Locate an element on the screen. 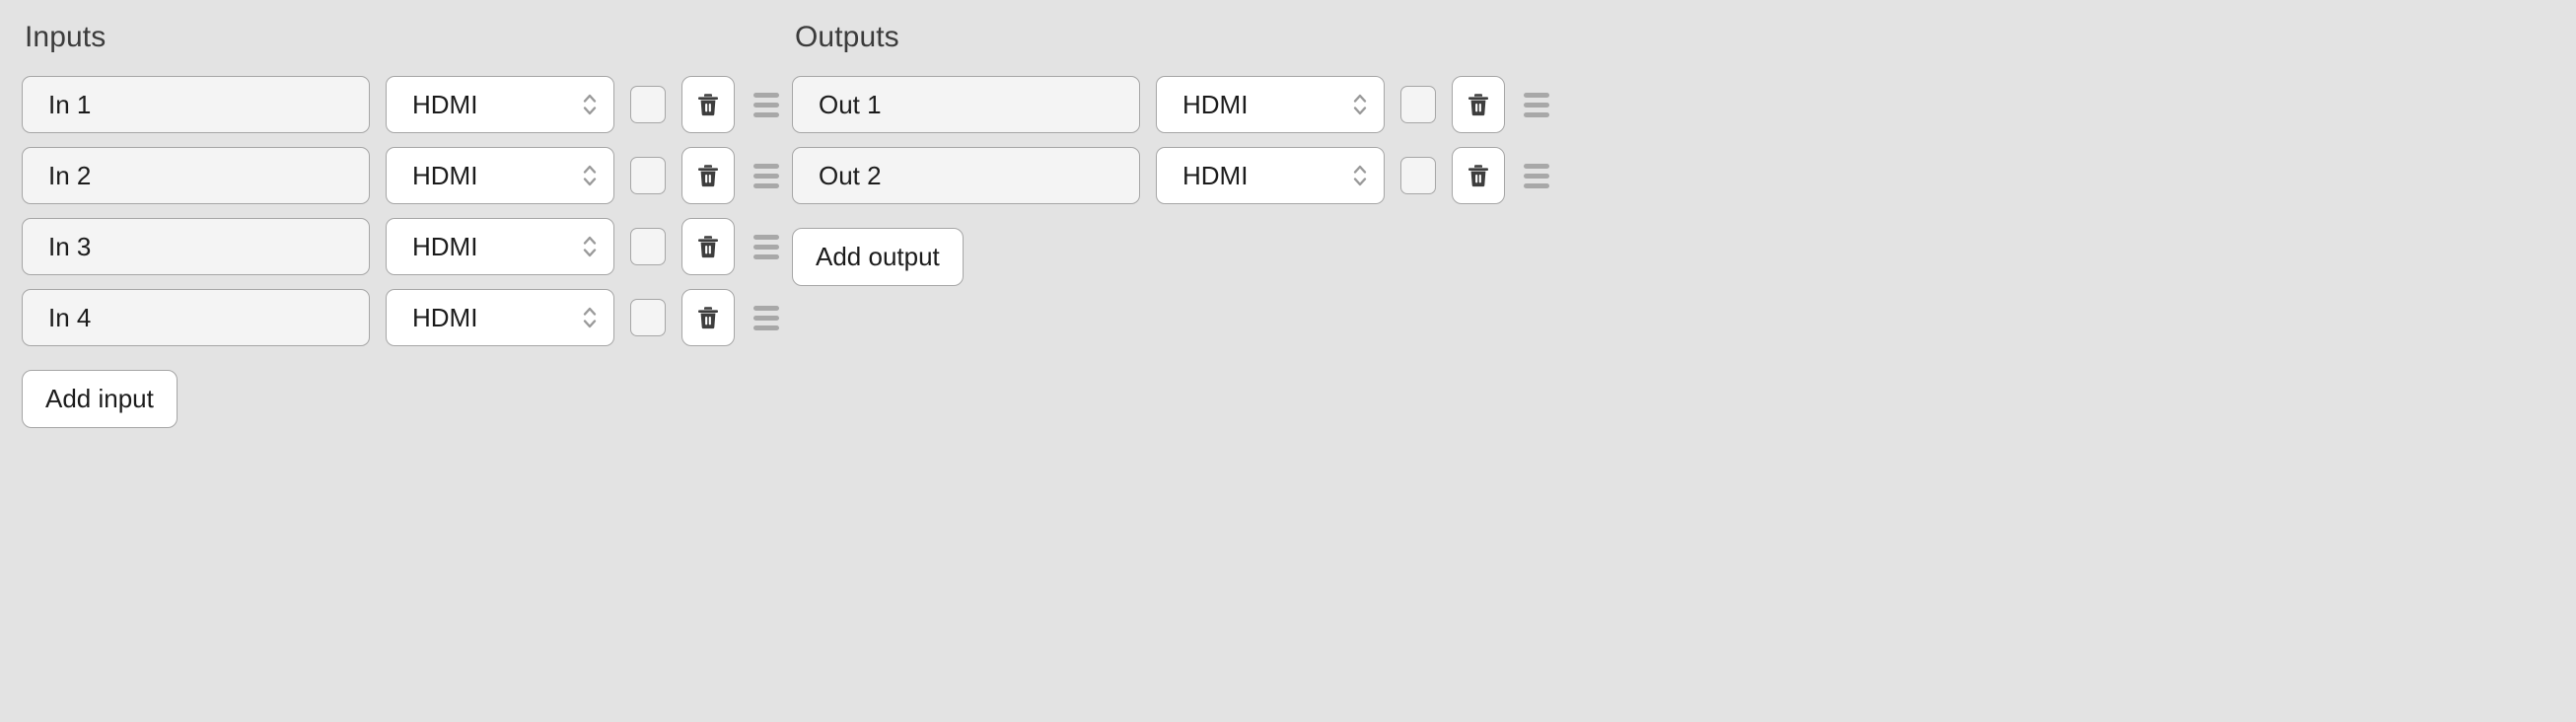 This screenshot has width=2576, height=722. table-row: In 2 HDMI is located at coordinates (403, 175).